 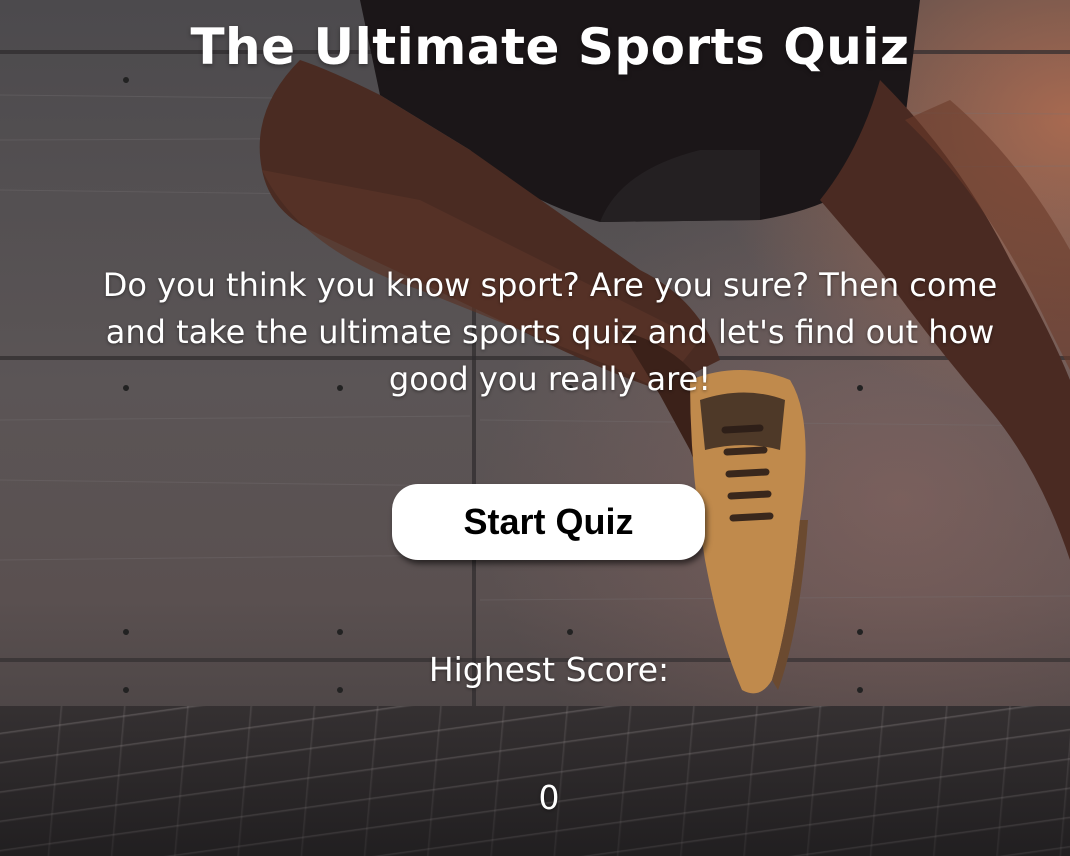 I want to click on start-quiz-button: Start Quiz, so click(x=548, y=522).